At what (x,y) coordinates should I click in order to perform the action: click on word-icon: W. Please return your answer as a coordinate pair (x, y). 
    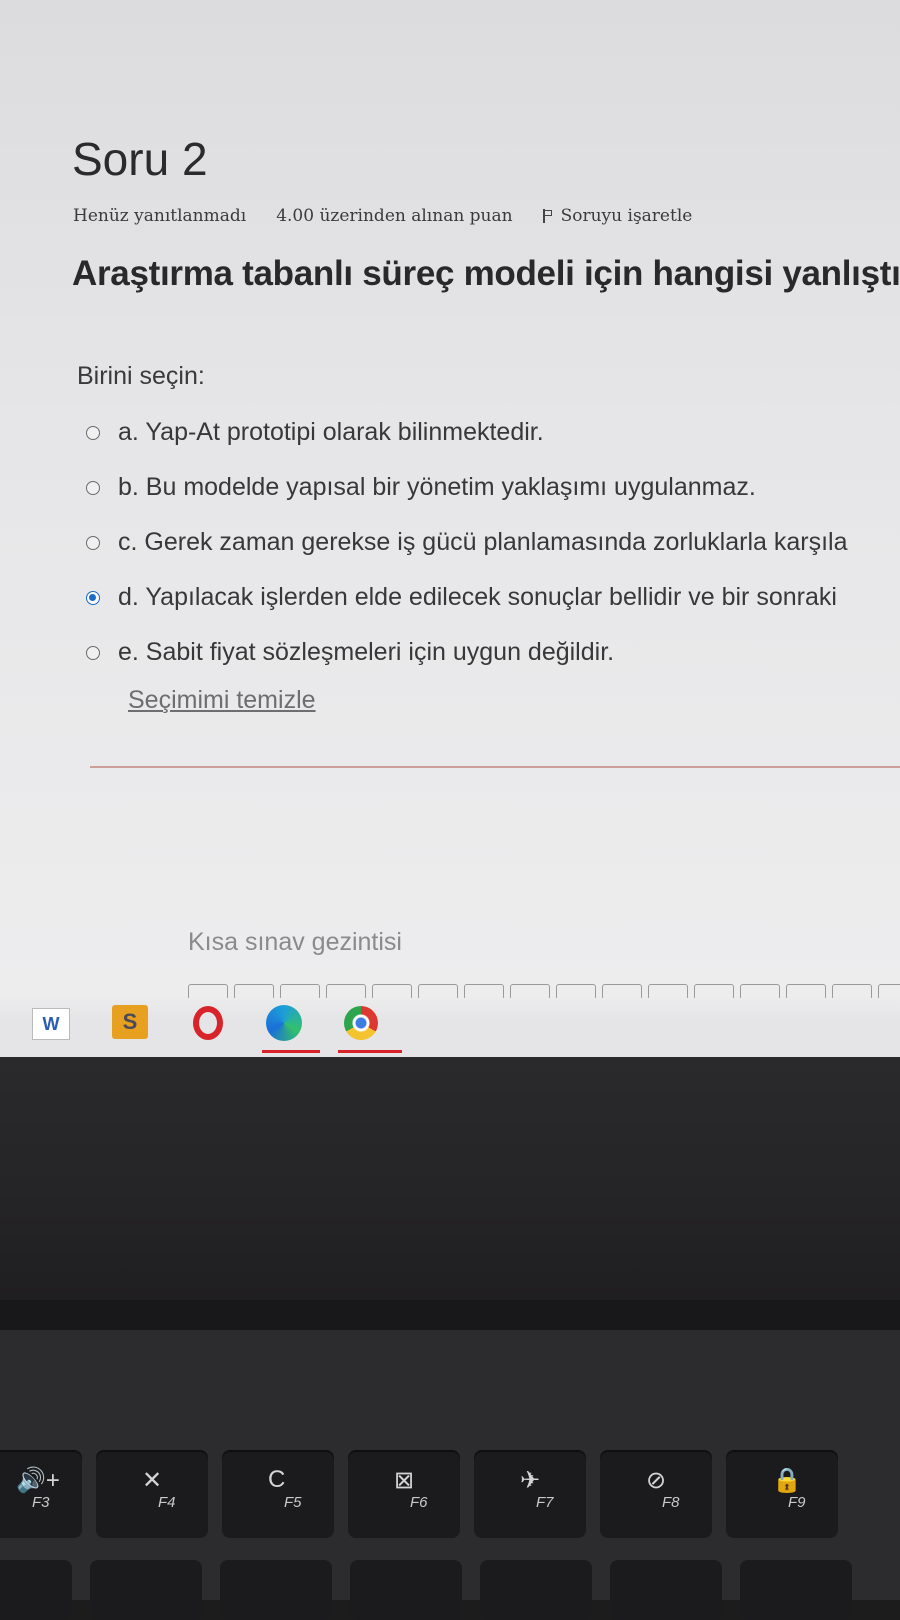
    Looking at the image, I should click on (51, 1024).